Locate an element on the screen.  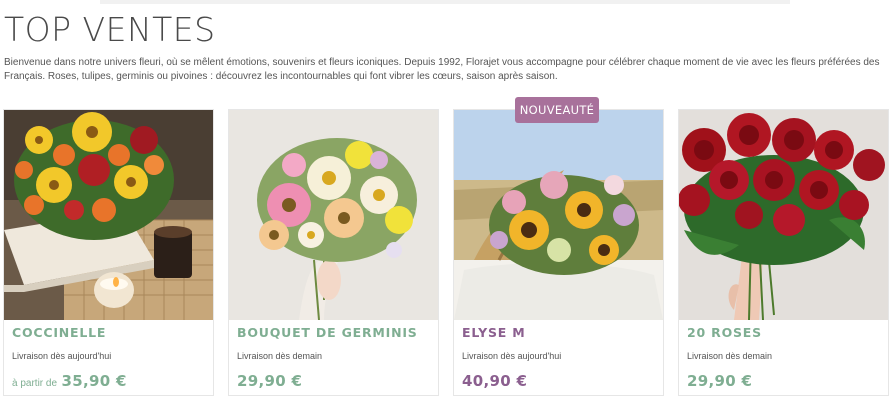
product-image-20-roses is located at coordinates (783, 215).